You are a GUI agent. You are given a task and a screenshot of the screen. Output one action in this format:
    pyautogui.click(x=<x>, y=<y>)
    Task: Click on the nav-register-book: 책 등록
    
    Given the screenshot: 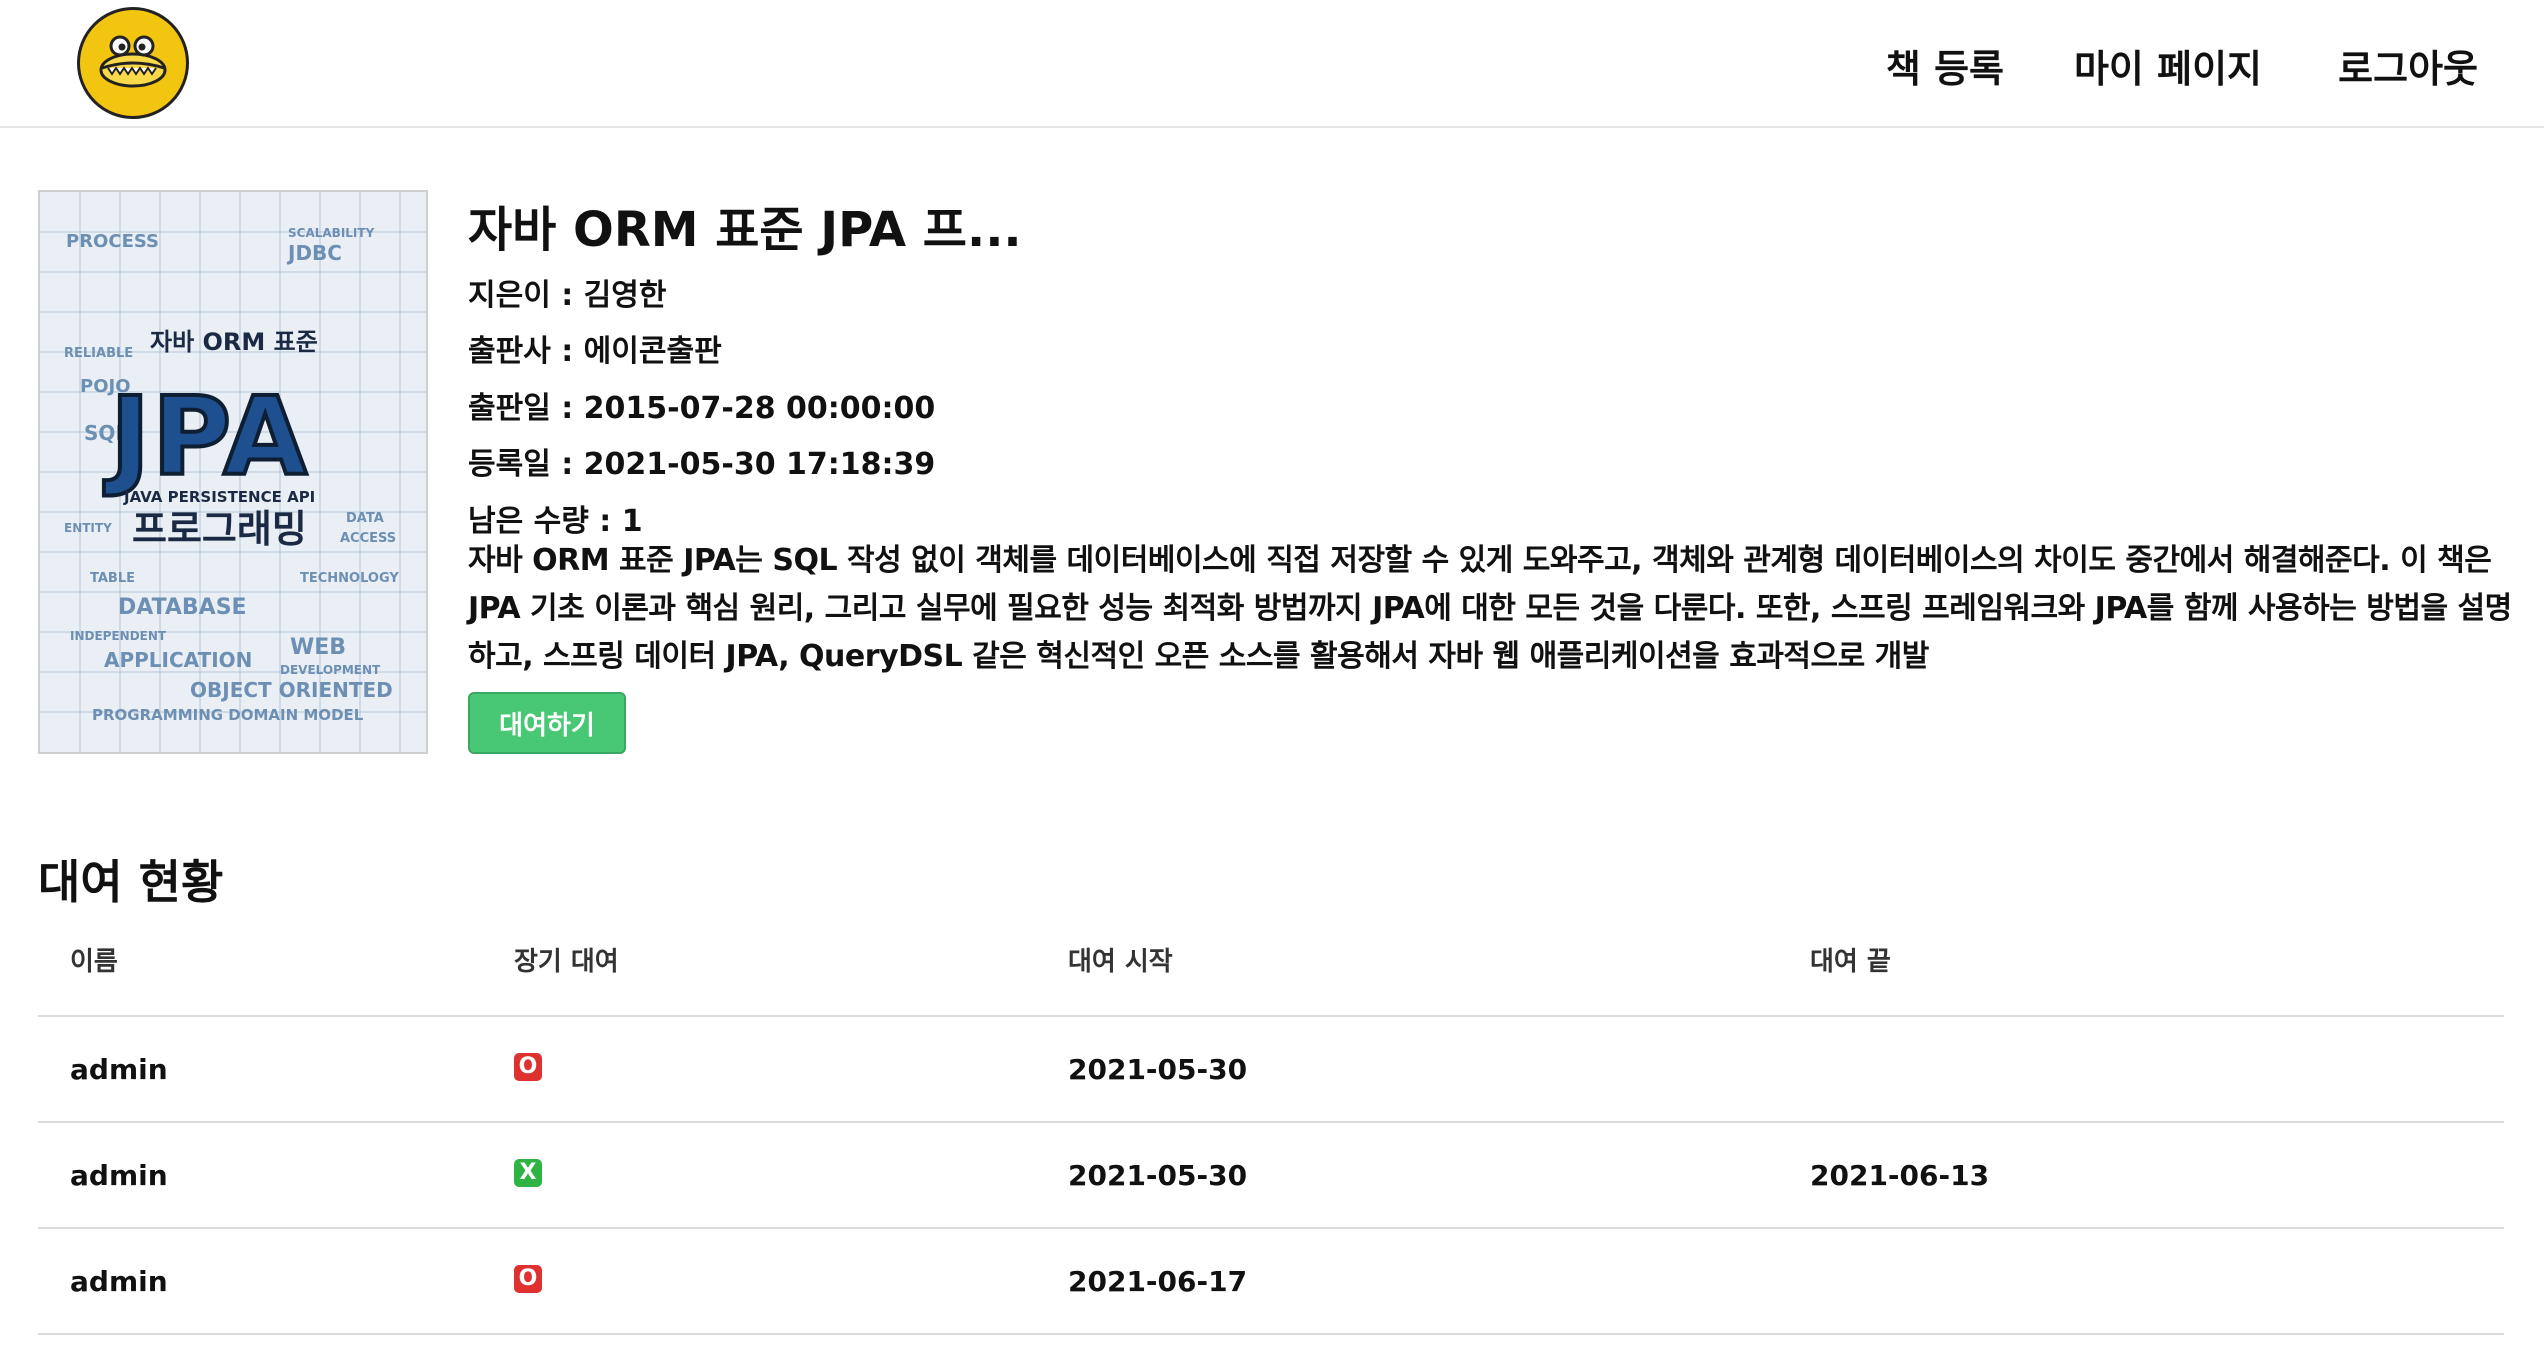 What is the action you would take?
    pyautogui.click(x=1945, y=65)
    